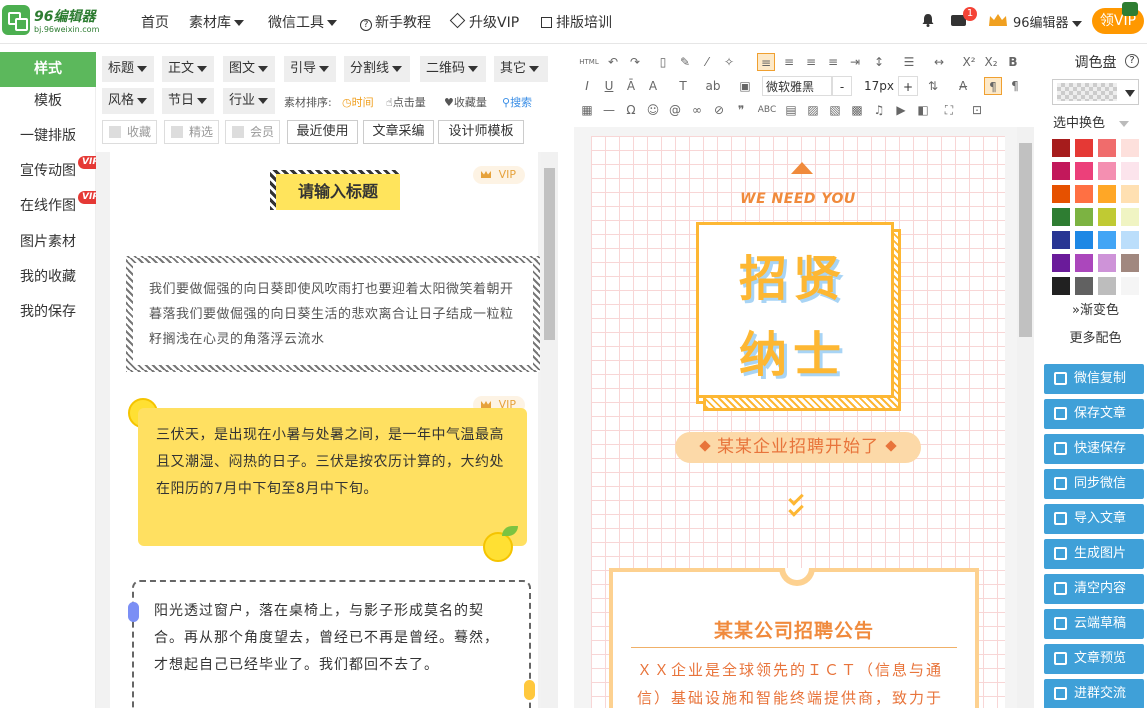 The height and width of the screenshot is (708, 1147). I want to click on insert-image-icon: ▨, so click(813, 110).